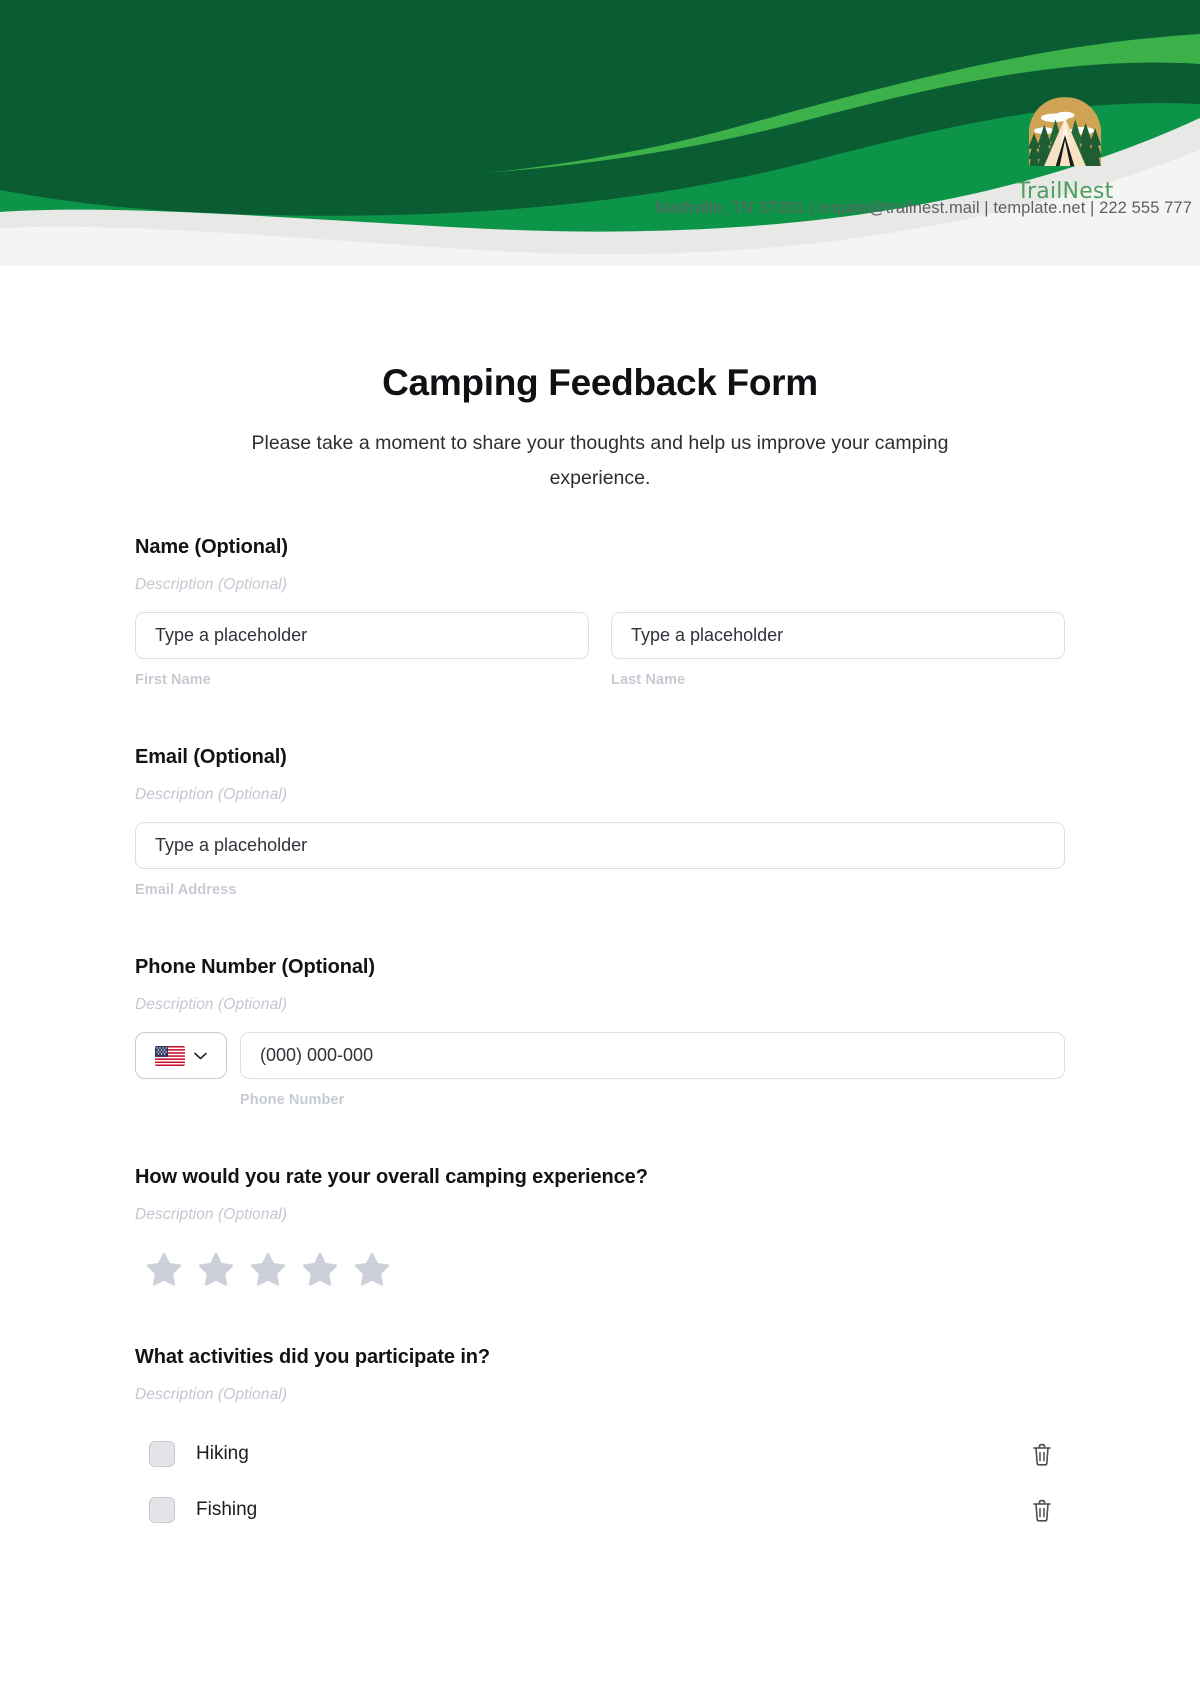  I want to click on email-group: Email Address, so click(600, 860).